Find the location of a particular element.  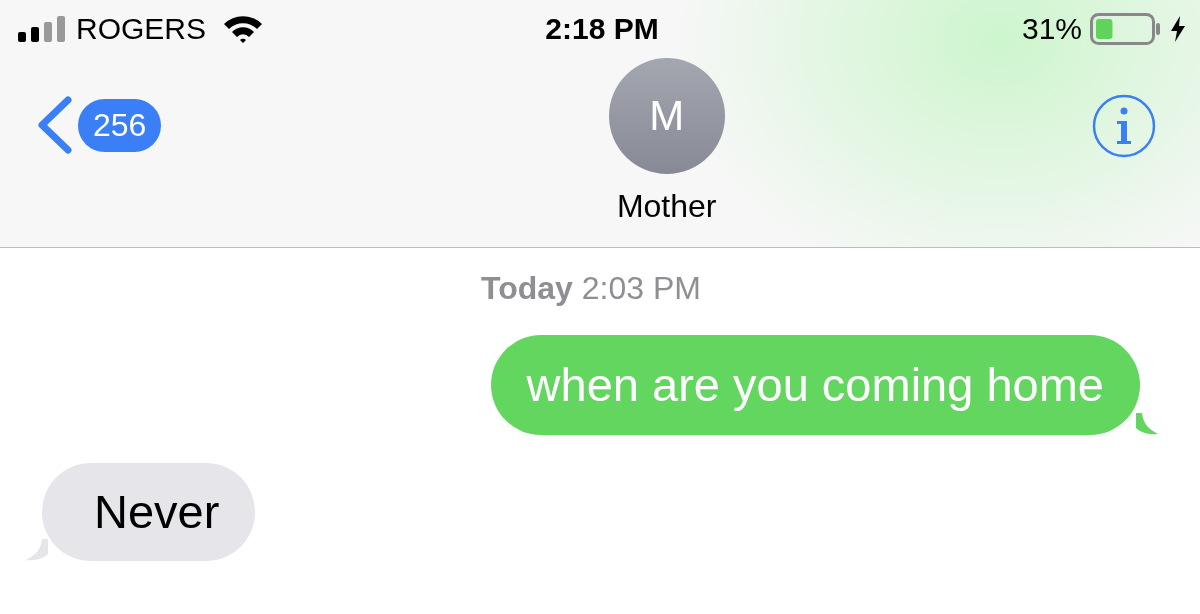

sent-message-bubble: when are you coming home is located at coordinates (815, 385).